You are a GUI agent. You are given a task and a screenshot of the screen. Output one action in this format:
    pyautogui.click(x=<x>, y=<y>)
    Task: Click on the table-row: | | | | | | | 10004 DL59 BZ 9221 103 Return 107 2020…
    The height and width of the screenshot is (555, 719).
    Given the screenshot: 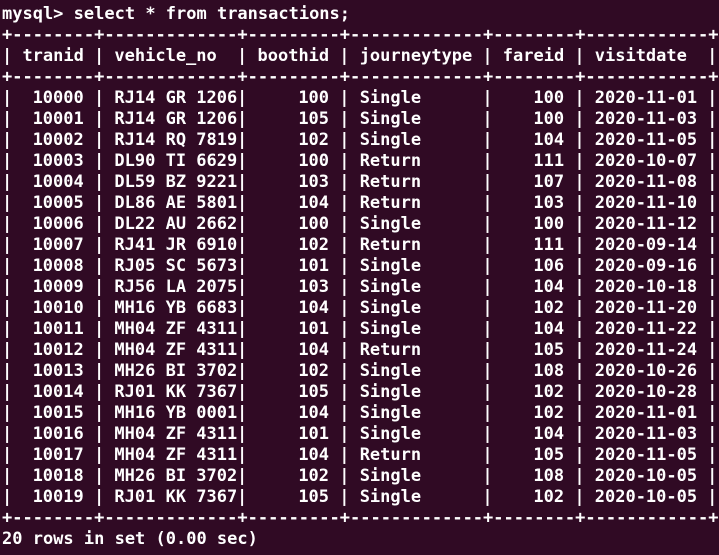 What is the action you would take?
    pyautogui.click(x=359, y=182)
    